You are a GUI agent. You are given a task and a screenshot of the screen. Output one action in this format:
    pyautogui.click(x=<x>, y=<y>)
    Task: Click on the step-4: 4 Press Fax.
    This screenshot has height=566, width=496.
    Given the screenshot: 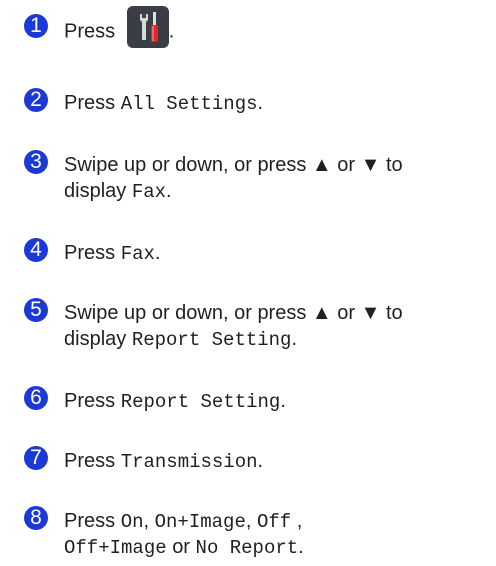 What is the action you would take?
    pyautogui.click(x=260, y=252)
    